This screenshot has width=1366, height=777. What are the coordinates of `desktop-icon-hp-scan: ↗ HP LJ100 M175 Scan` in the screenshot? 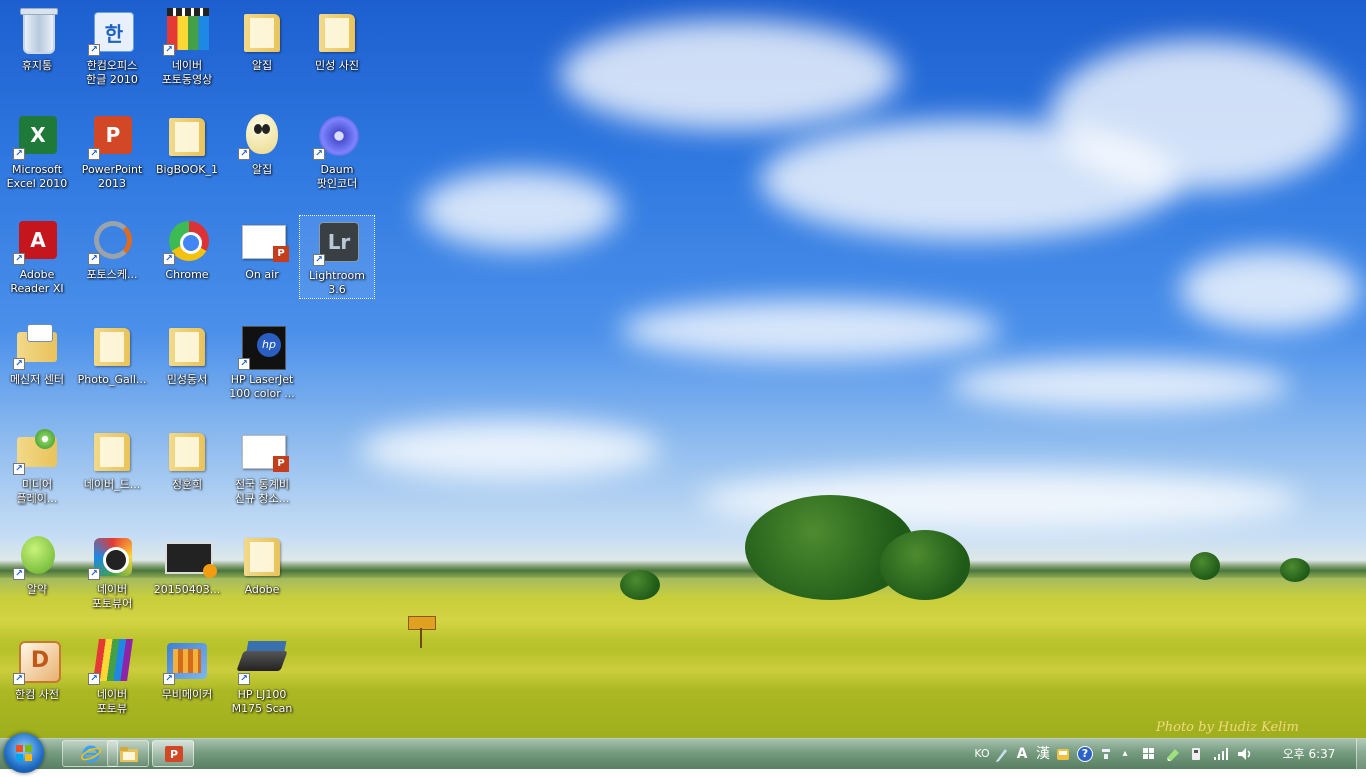 It's located at (262, 681).